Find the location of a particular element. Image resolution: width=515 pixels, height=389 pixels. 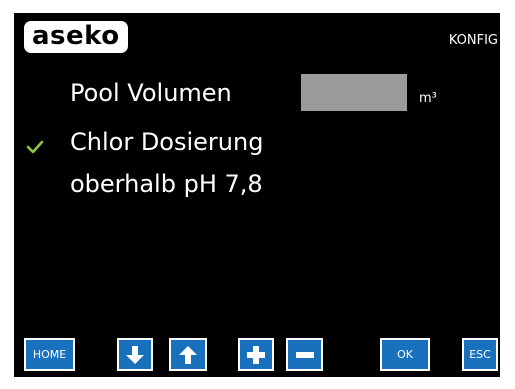

chlor-dosing-sublabel: oberhalb pH 7,8 is located at coordinates (166, 184).